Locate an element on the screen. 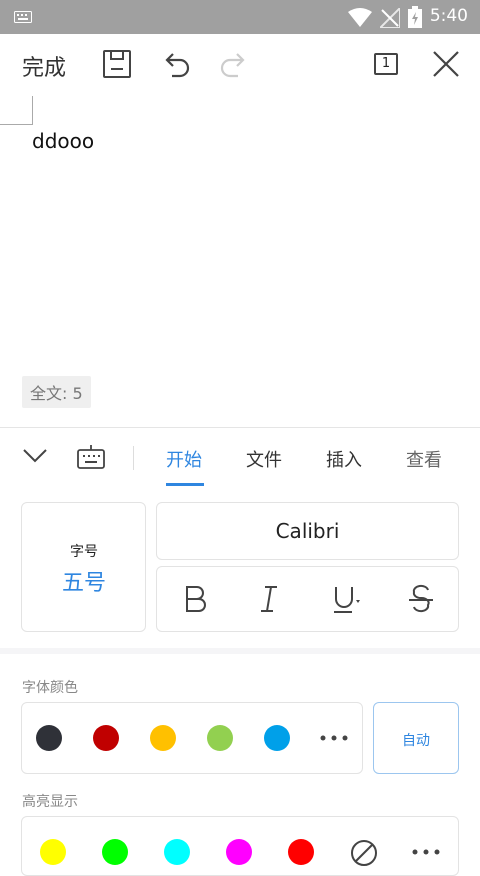 This screenshot has height=876, width=480. font-family-button: Calibri is located at coordinates (307, 531).